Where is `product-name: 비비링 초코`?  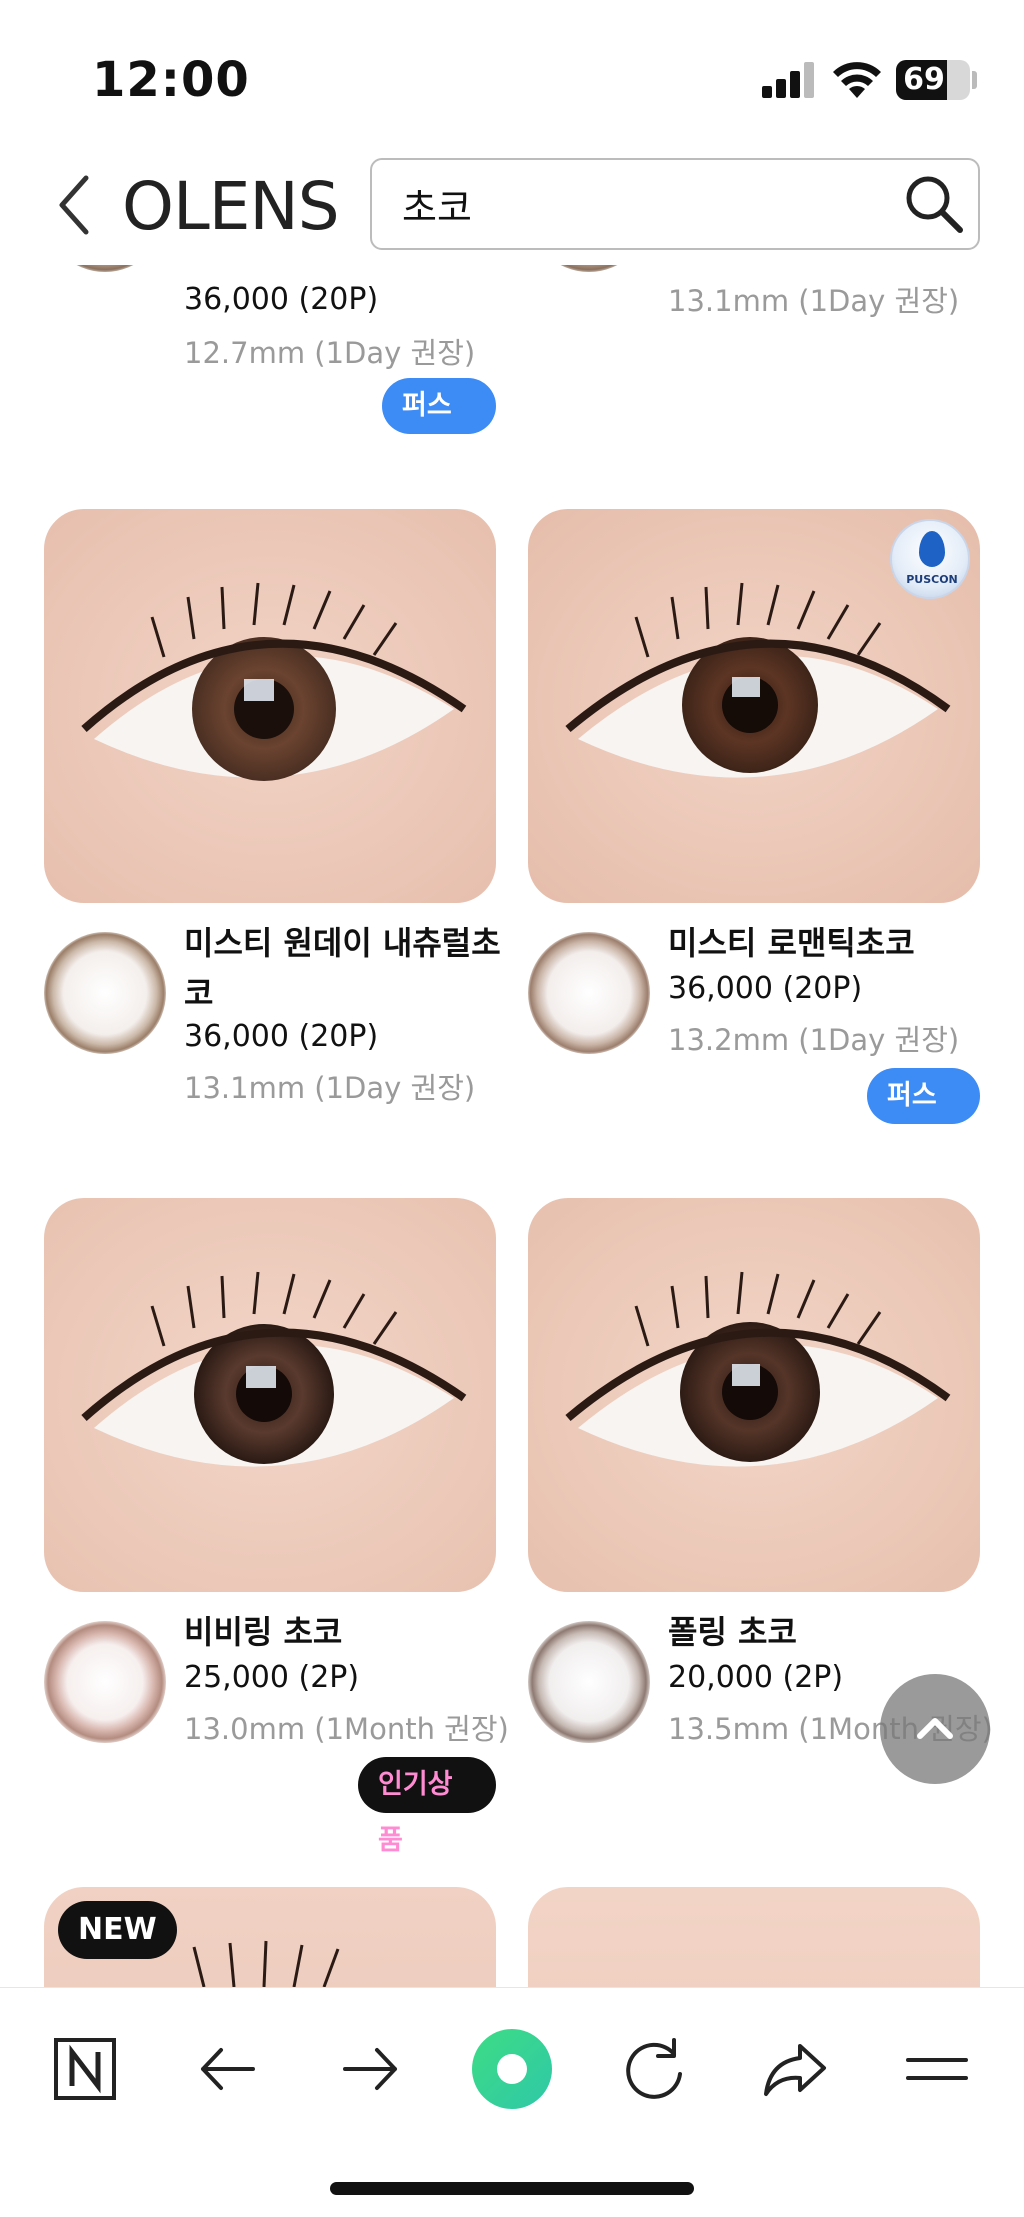
product-name: 비비링 초코 is located at coordinates (344, 1632).